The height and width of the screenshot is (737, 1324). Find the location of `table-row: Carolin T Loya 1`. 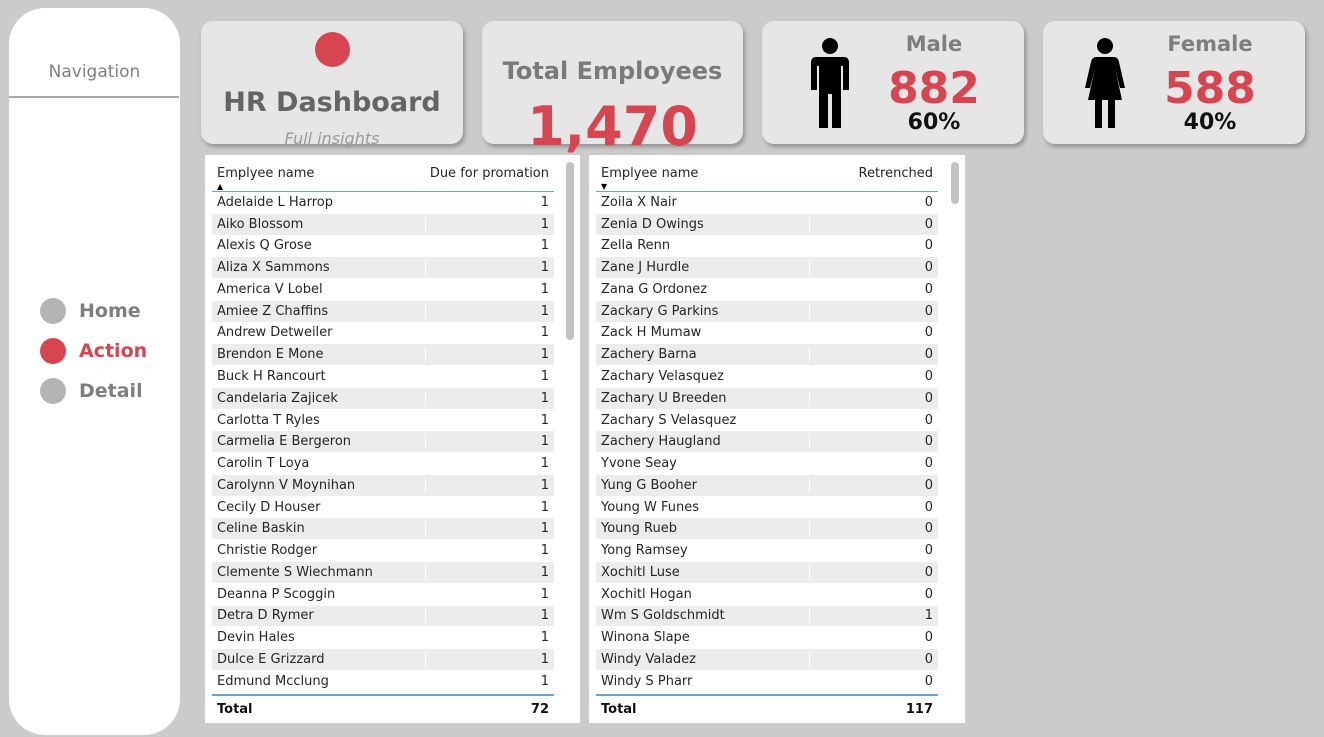

table-row: Carolin T Loya 1 is located at coordinates (383, 464).